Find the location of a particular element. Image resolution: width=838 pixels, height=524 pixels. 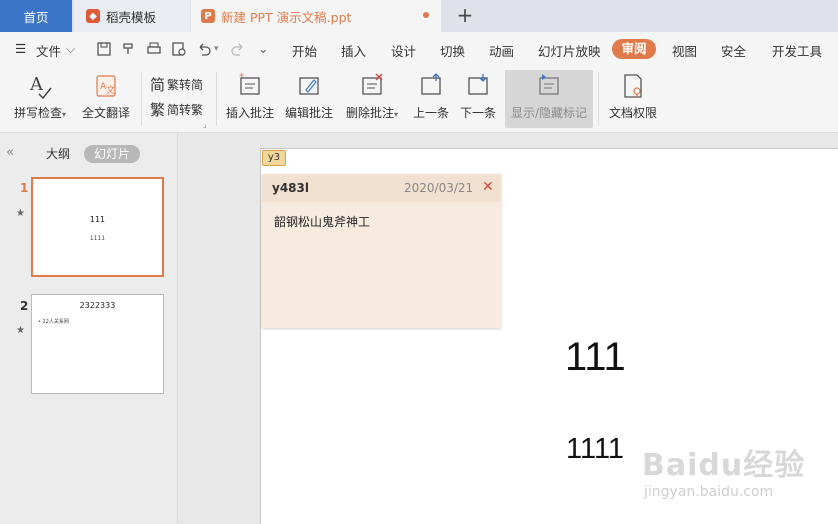

baidu-watermark-url: jingyan.baidu.com is located at coordinates (709, 492).